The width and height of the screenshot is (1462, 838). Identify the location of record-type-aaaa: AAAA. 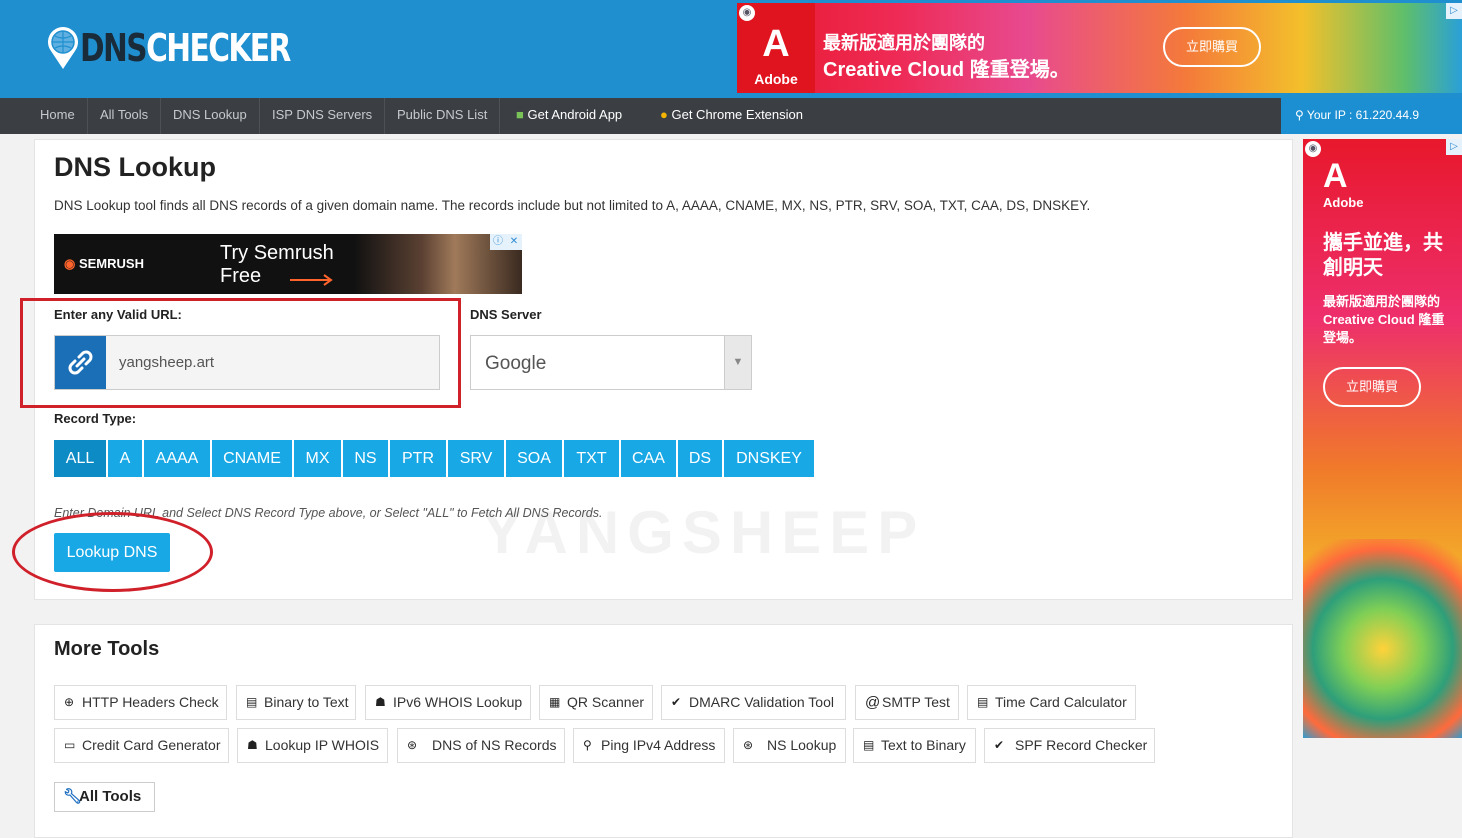
(177, 458).